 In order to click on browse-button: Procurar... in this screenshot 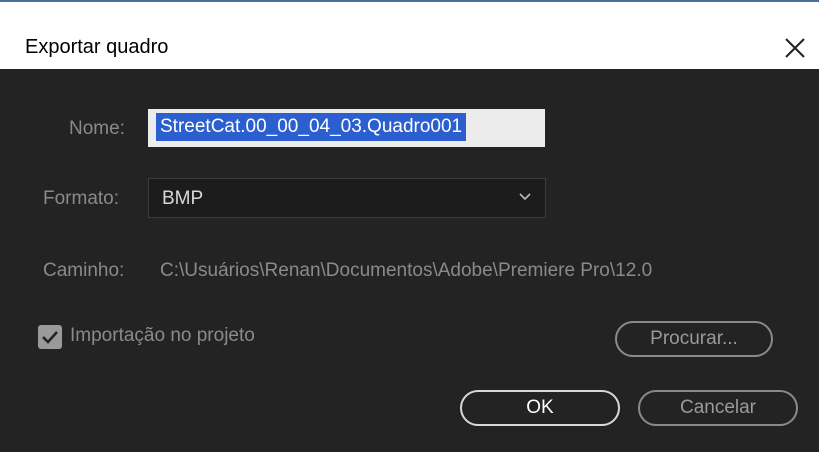, I will do `click(694, 339)`.